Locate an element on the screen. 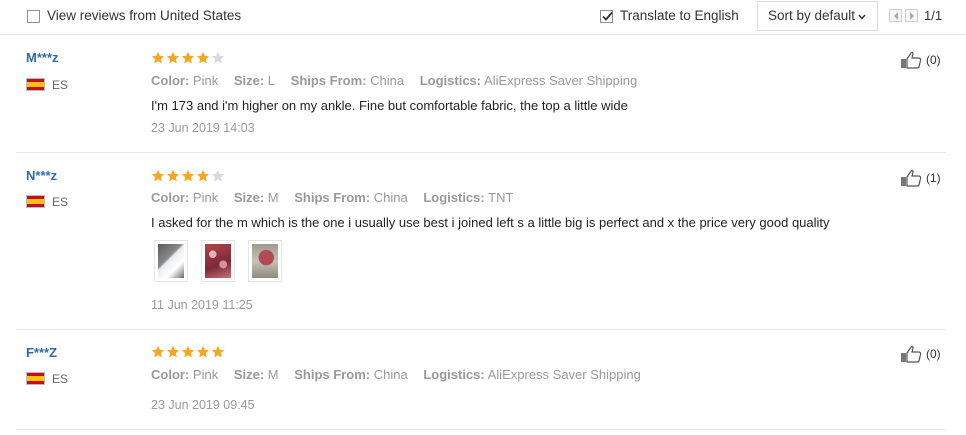 This screenshot has width=966, height=435. next-page-button is located at coordinates (911, 15).